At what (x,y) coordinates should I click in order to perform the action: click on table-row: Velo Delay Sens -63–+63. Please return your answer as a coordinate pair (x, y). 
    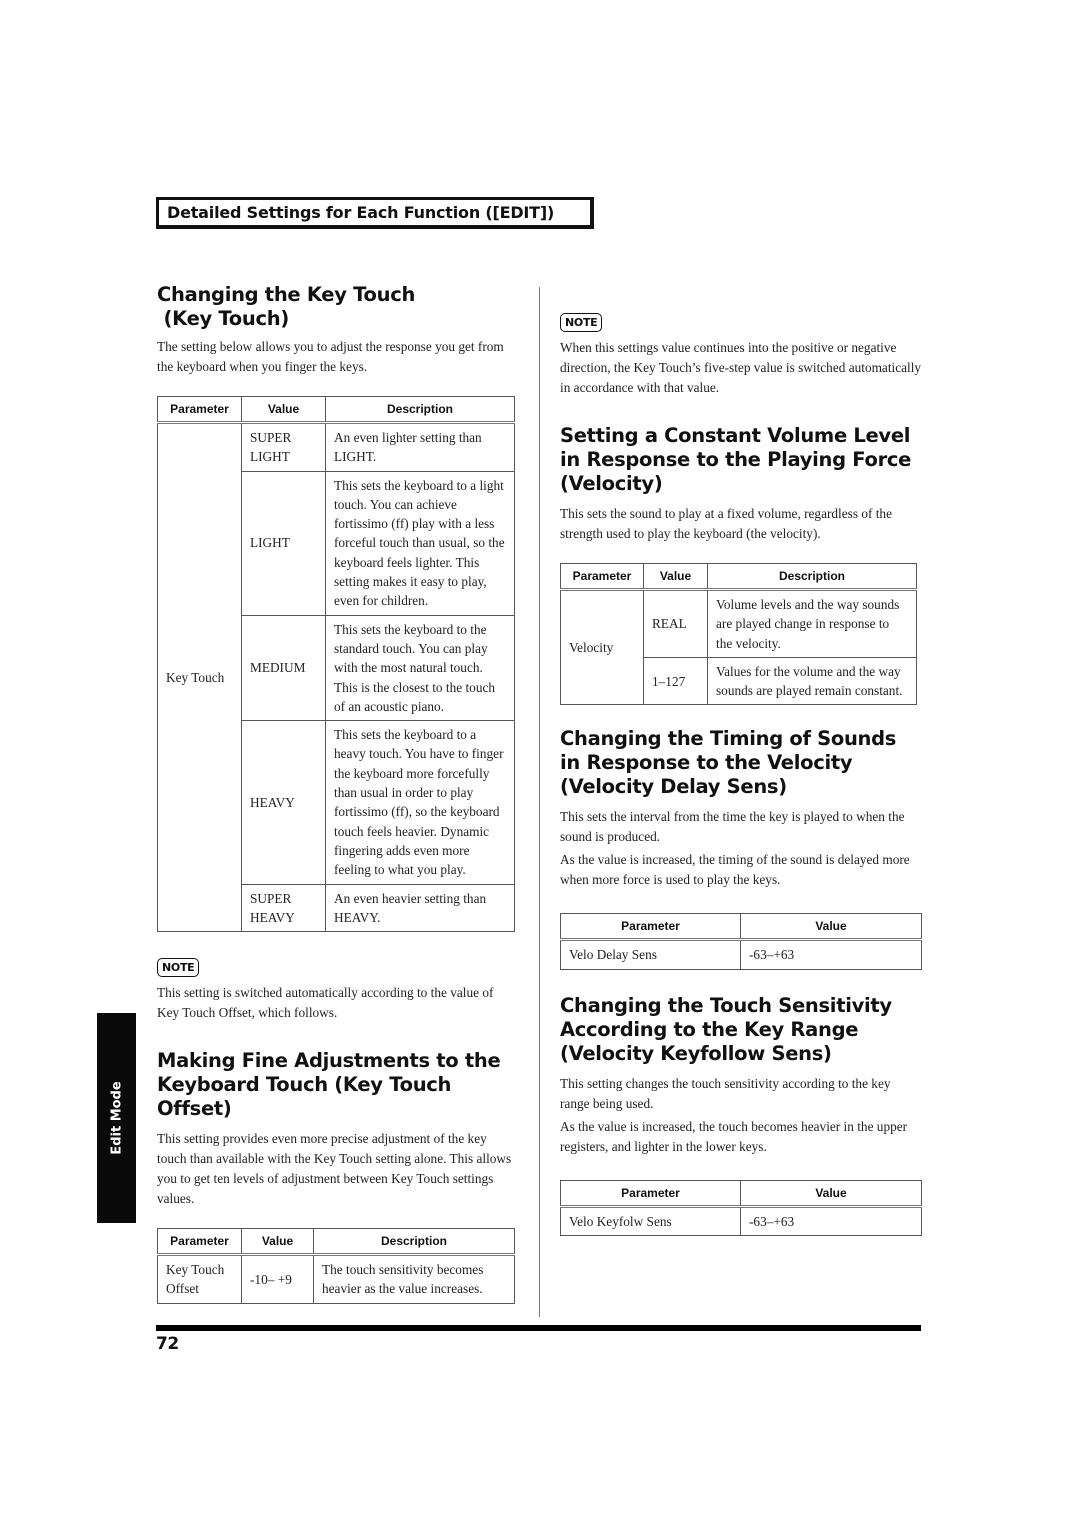
    Looking at the image, I should click on (741, 954).